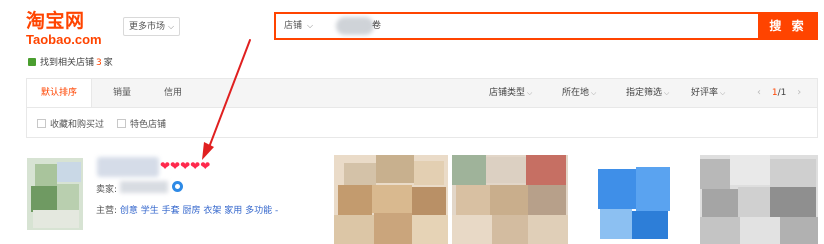  I want to click on checkbox-row: 收藏和购买过 特色店铺, so click(422, 123).